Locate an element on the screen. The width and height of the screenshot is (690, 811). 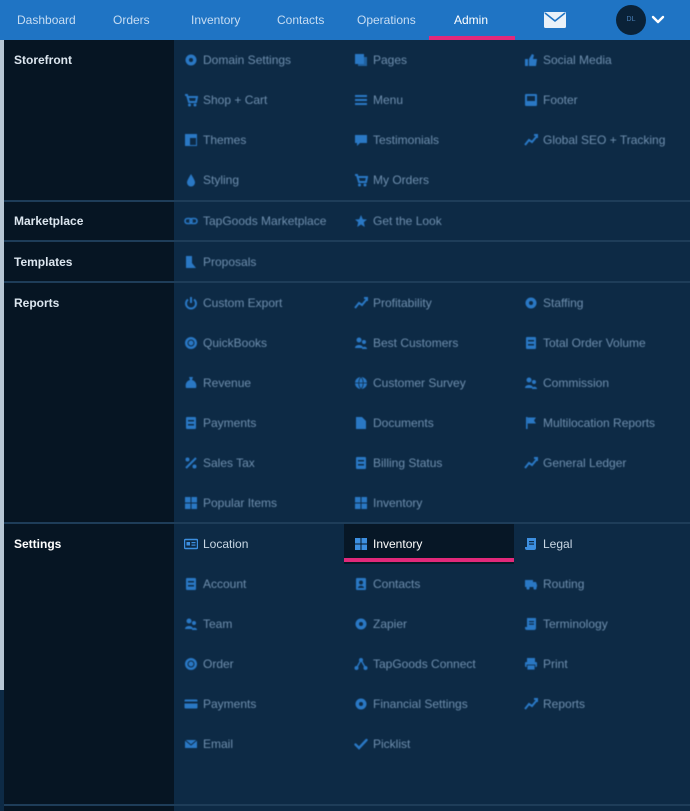
reports-item-multilocation-reports: Multilocation Reports is located at coordinates (589, 423).